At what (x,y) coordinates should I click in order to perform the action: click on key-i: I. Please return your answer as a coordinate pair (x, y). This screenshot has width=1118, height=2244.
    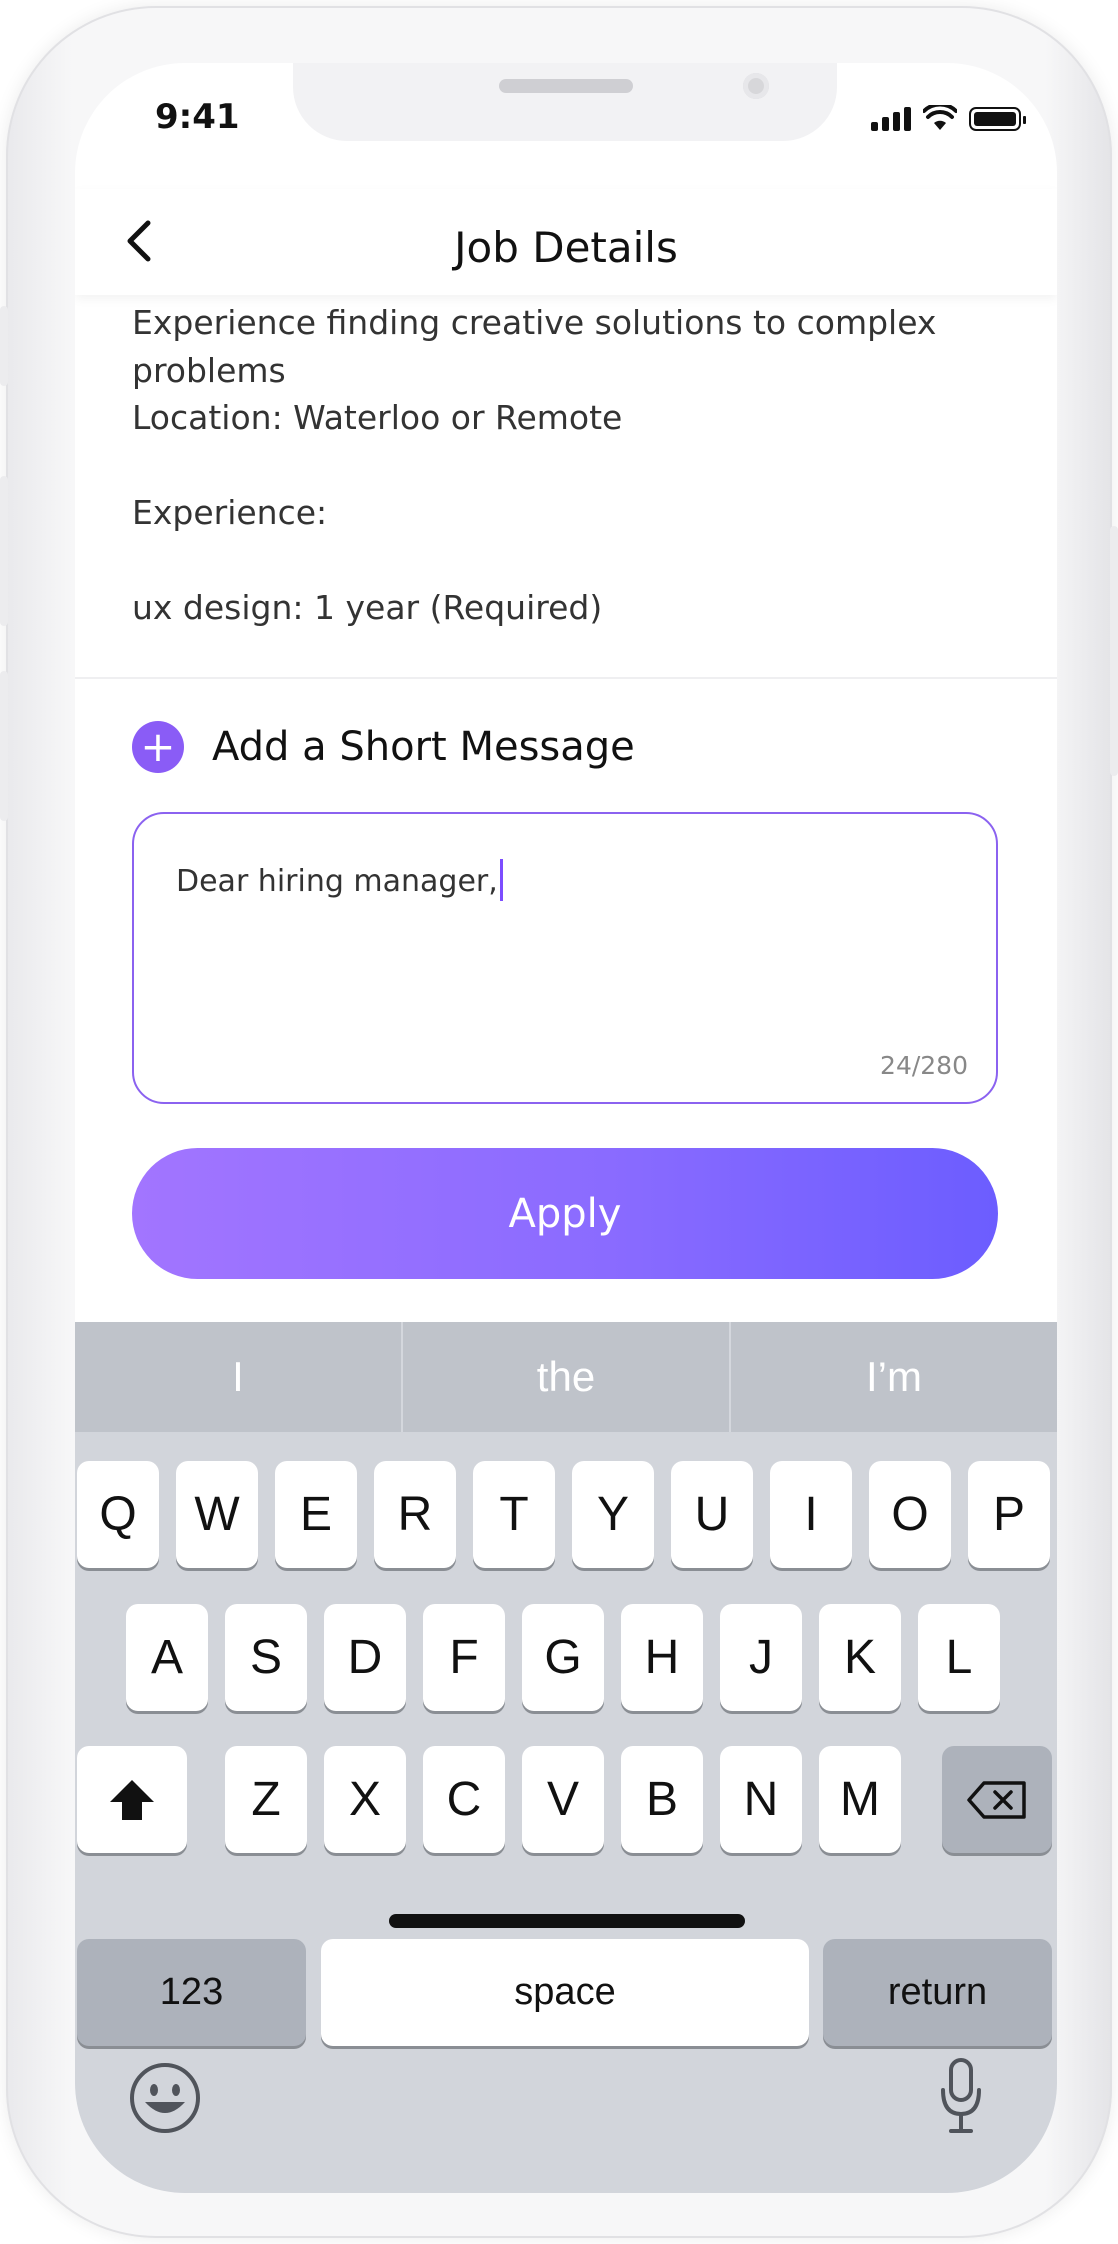
    Looking at the image, I should click on (811, 1514).